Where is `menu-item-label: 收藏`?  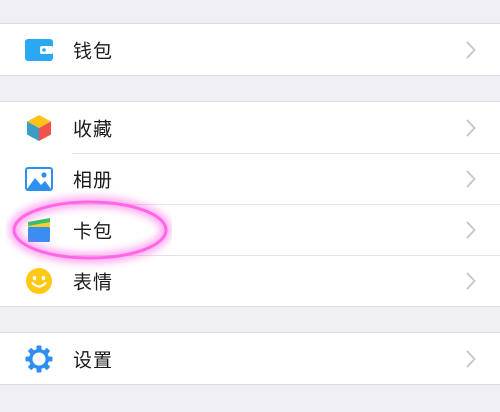
menu-item-label: 收藏 is located at coordinates (93, 129).